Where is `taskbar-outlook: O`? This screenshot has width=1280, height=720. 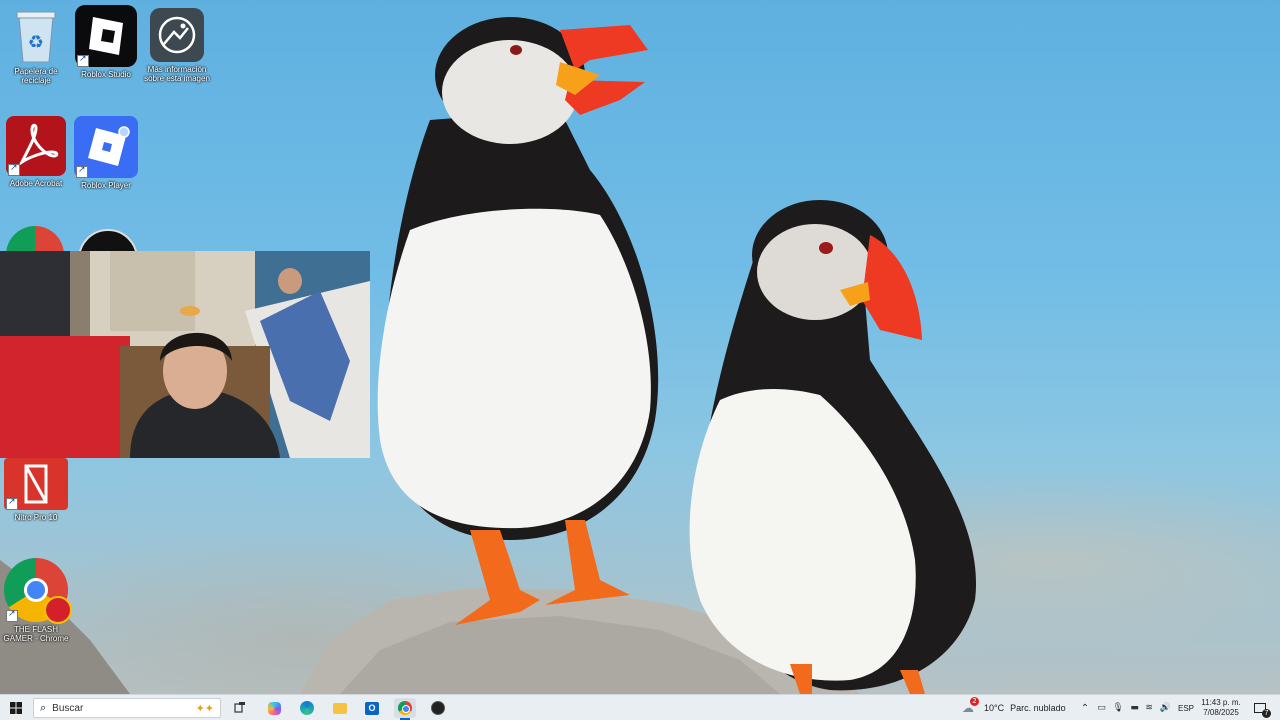 taskbar-outlook: O is located at coordinates (372, 708).